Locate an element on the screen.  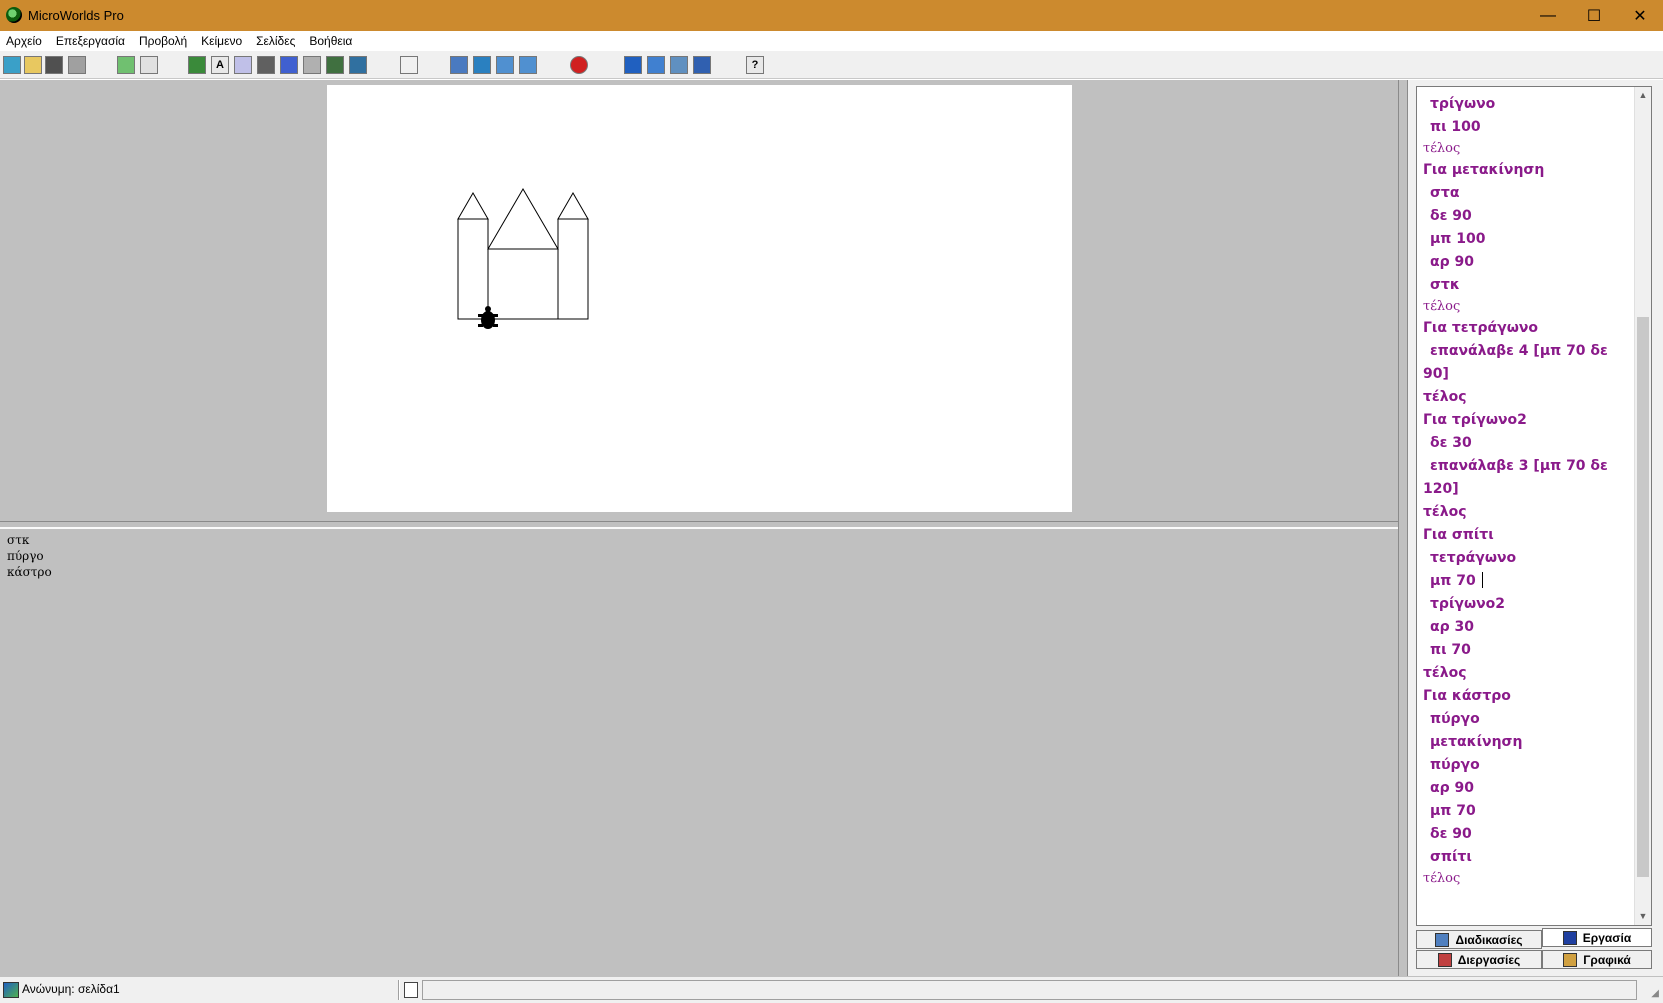
close-icon: ✕ is located at coordinates (1640, 16).